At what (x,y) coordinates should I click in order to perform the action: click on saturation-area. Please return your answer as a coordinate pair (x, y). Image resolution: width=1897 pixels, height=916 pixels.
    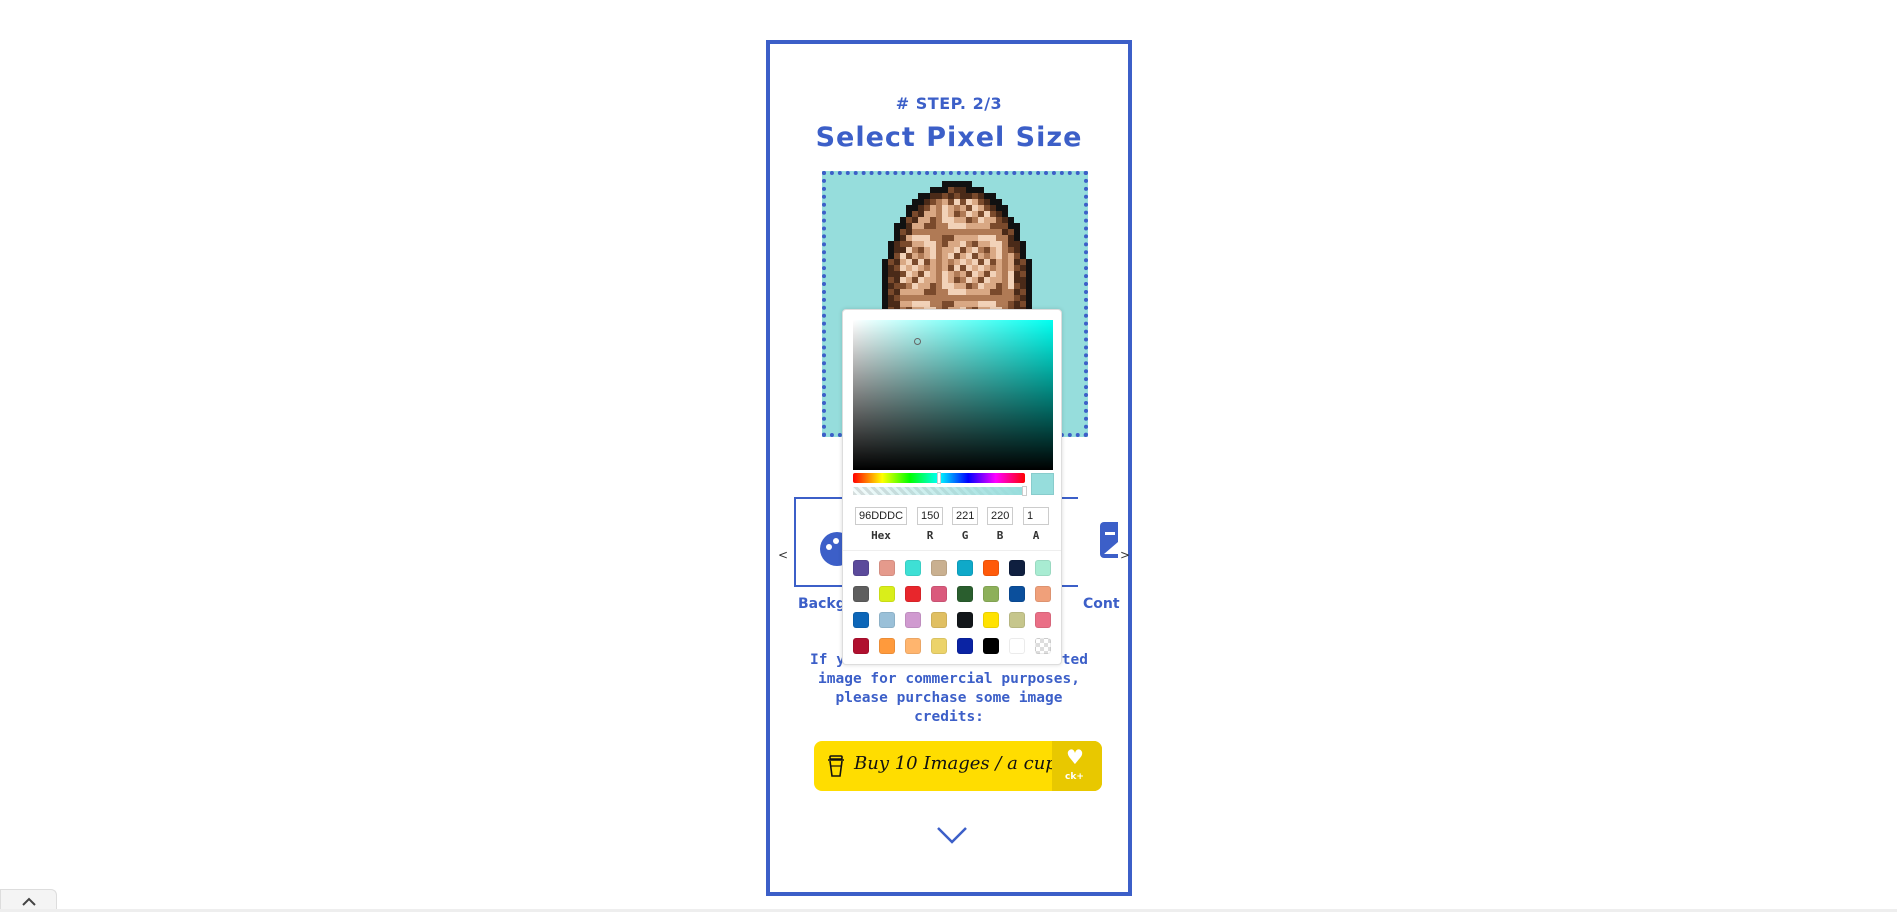
    Looking at the image, I should click on (953, 395).